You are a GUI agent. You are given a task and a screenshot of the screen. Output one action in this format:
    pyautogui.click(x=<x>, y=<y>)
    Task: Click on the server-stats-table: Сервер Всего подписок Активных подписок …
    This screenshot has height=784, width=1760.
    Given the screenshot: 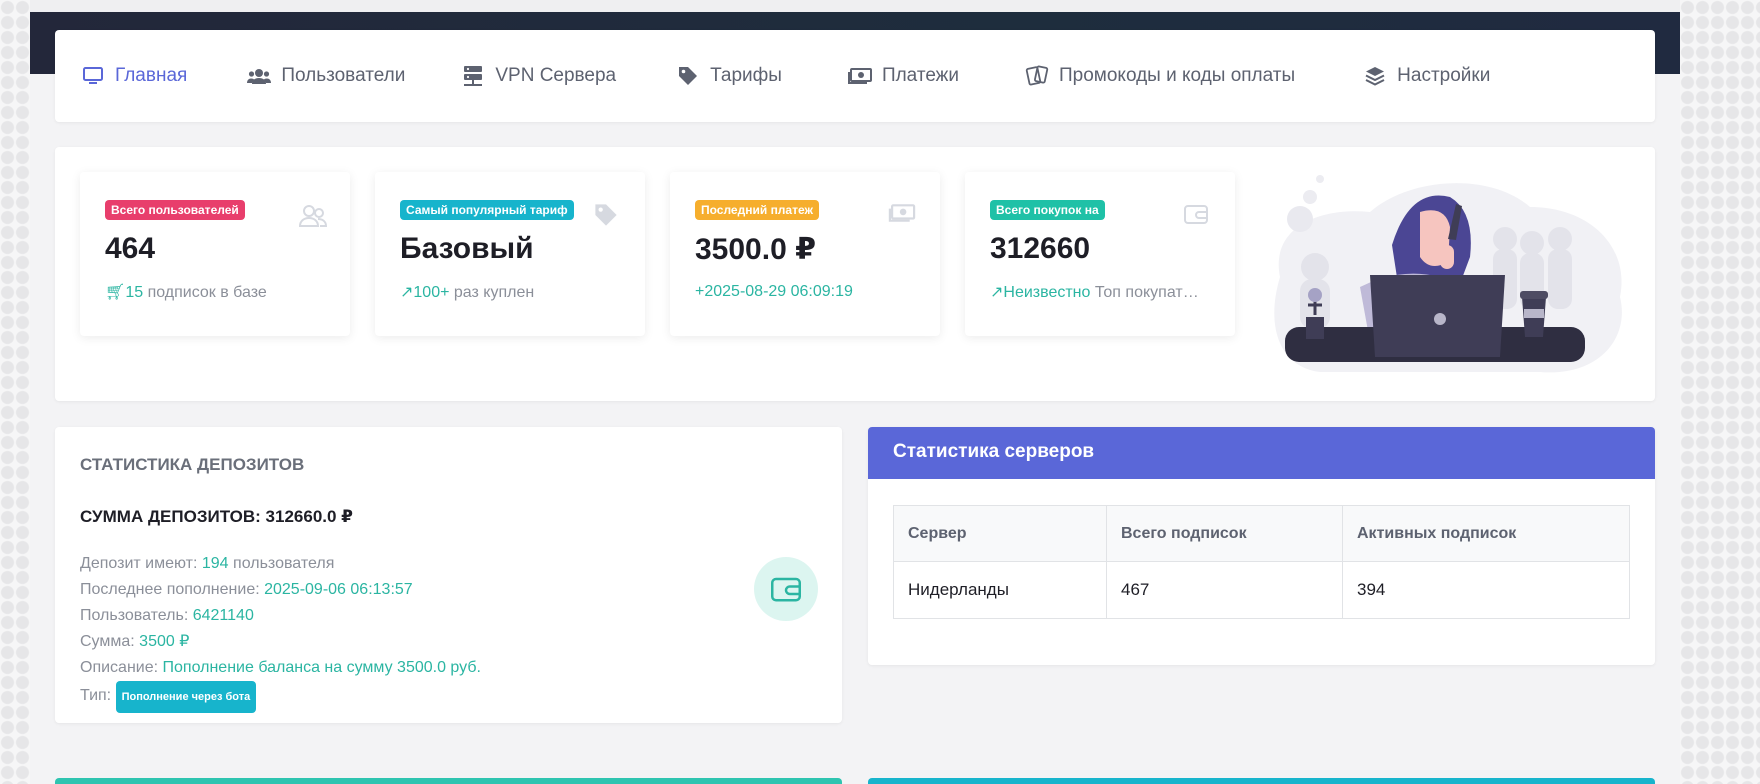 What is the action you would take?
    pyautogui.click(x=1261, y=562)
    